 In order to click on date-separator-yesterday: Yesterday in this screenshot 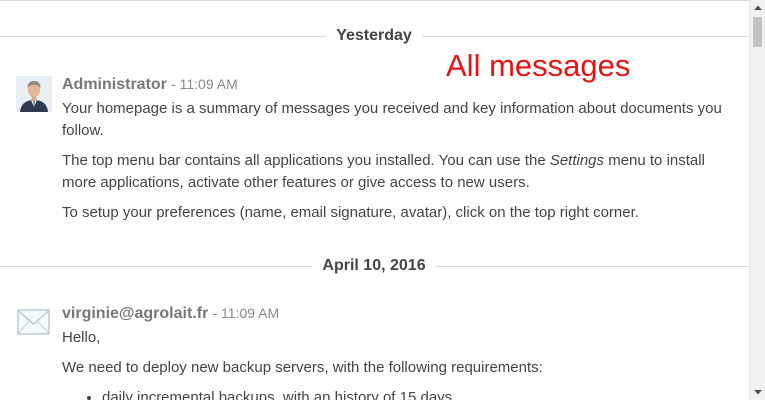, I will do `click(374, 36)`.